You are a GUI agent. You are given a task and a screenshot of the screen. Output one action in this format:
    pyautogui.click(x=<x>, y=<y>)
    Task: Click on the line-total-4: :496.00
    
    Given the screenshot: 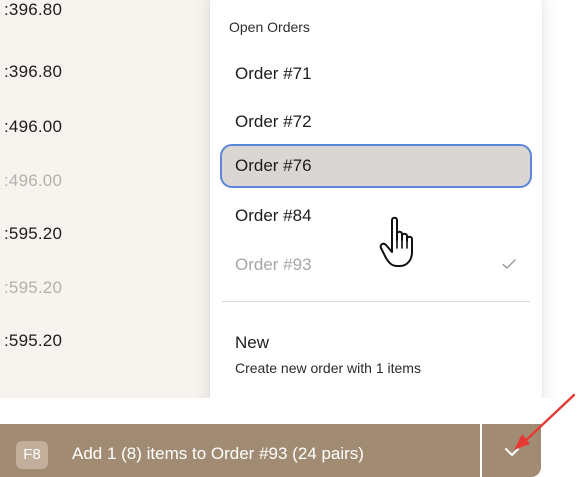 What is the action you would take?
    pyautogui.click(x=33, y=180)
    